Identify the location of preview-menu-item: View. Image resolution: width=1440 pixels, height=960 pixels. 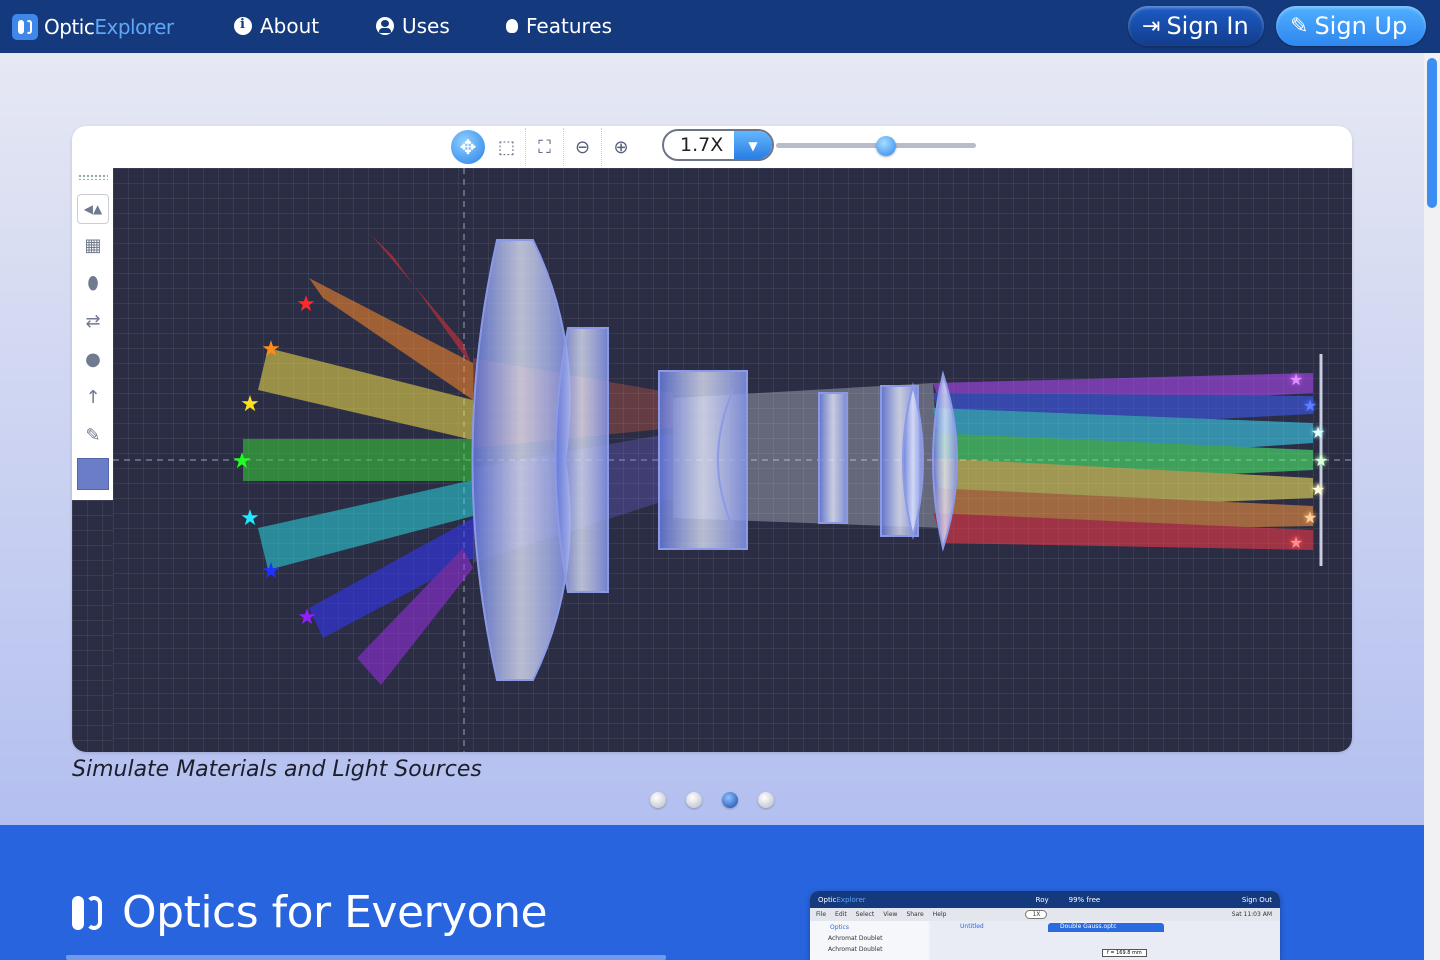
(890, 914).